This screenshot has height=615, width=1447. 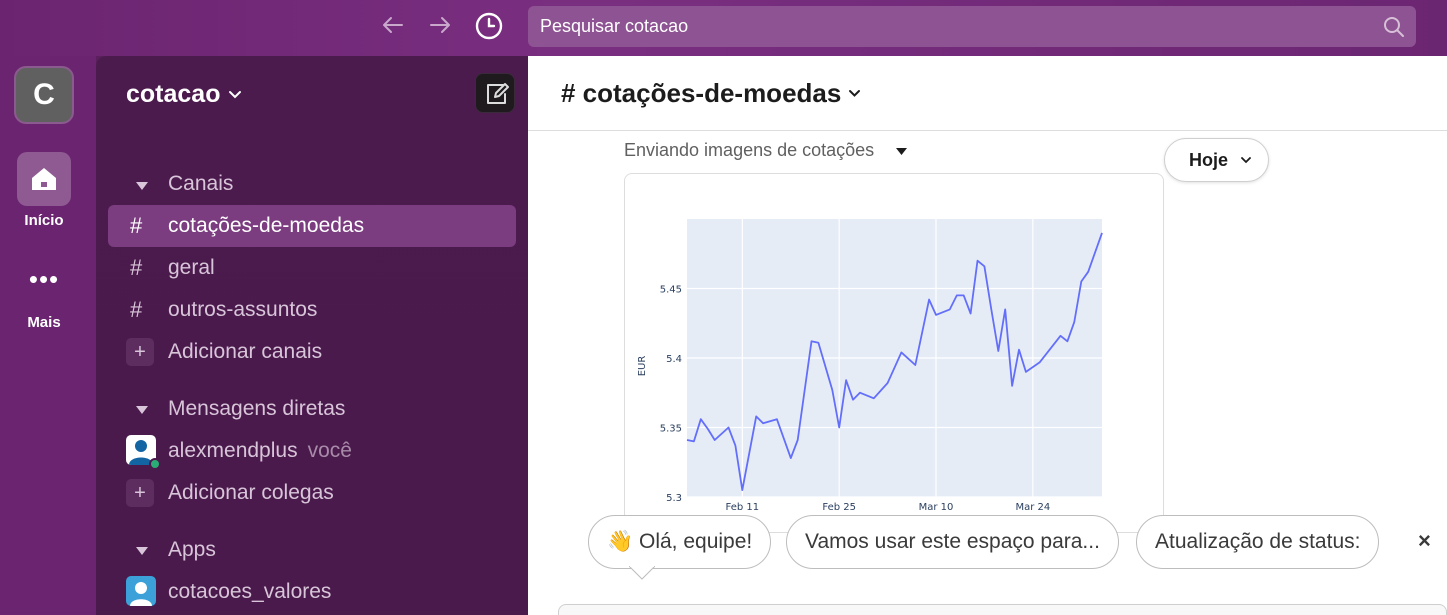 I want to click on message-caption: Enviando imagens de cotações, so click(x=749, y=150).